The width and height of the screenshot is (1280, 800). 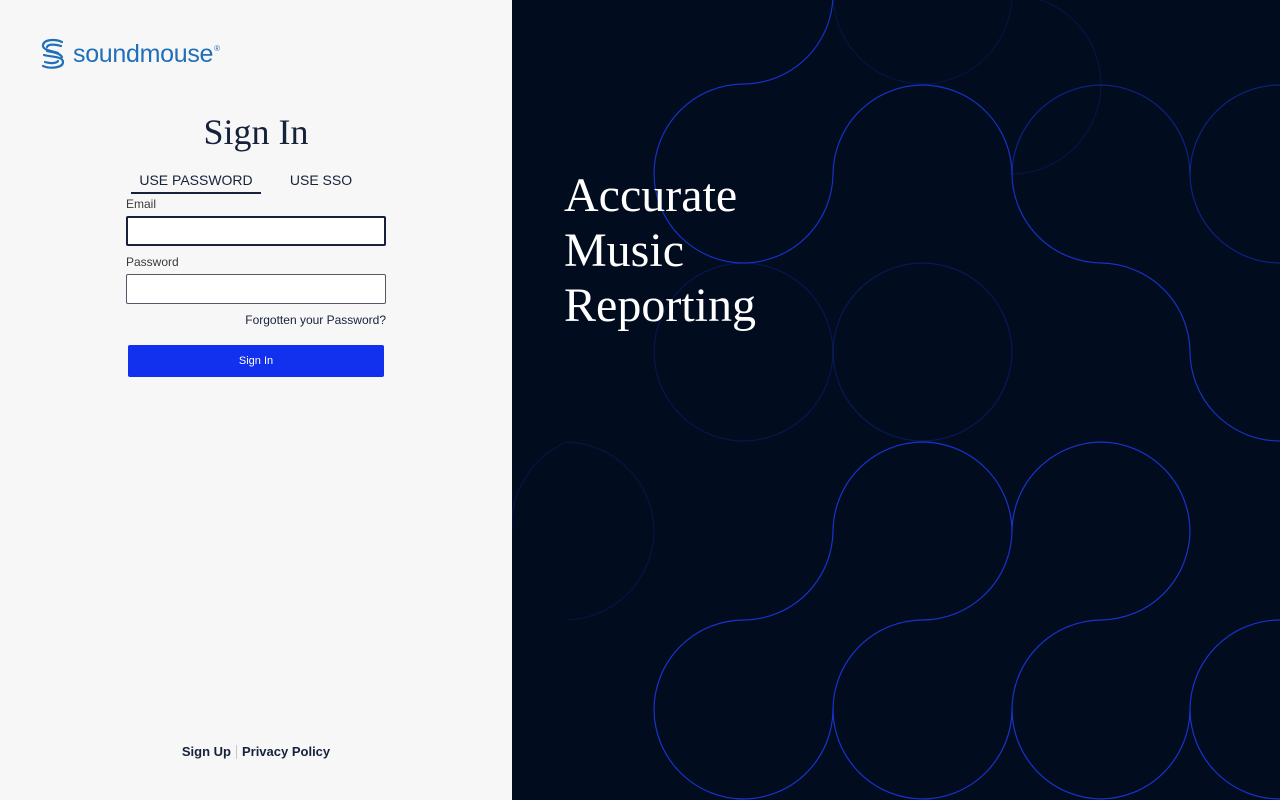 What do you see at coordinates (53, 53) in the screenshot?
I see `soundmouse-logo-icon` at bounding box center [53, 53].